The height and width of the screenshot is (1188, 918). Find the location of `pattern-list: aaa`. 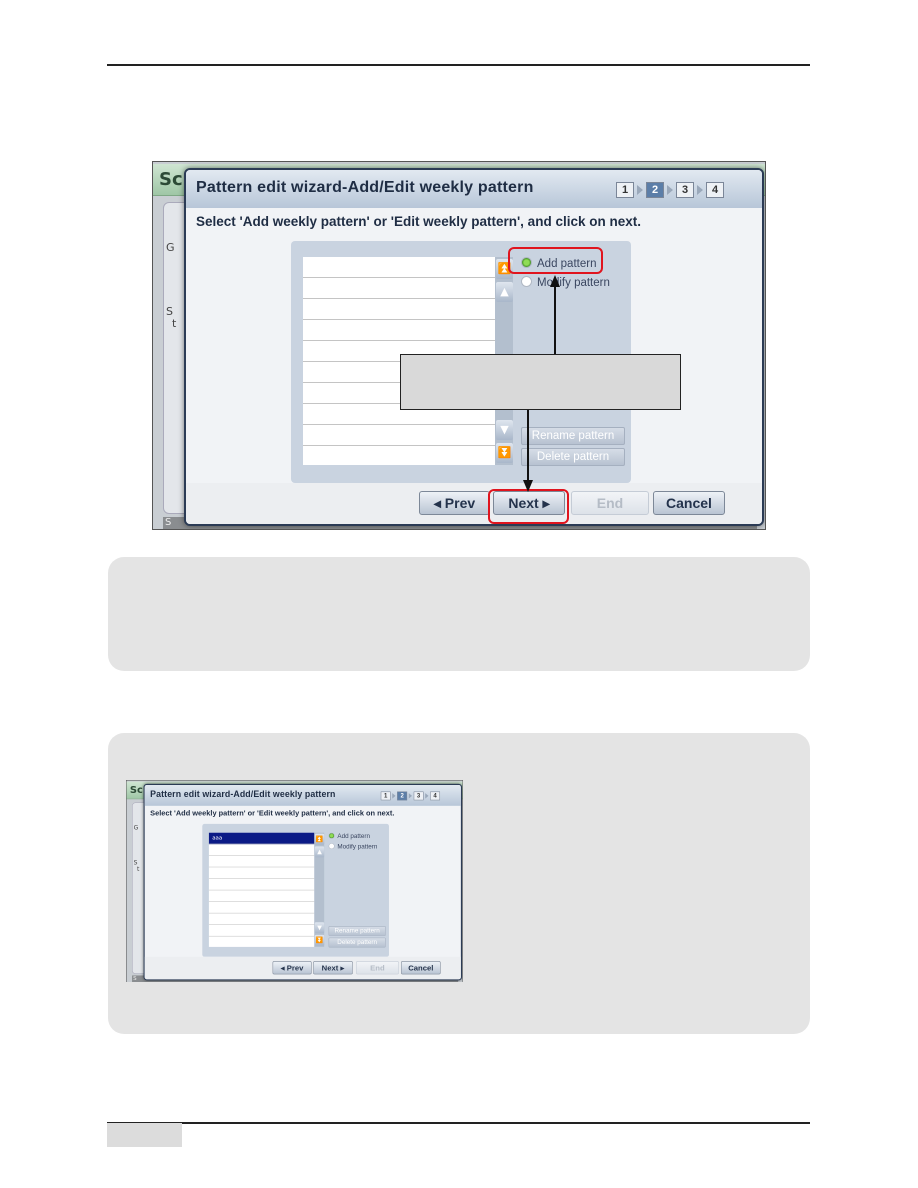

pattern-list: aaa is located at coordinates (261, 890).